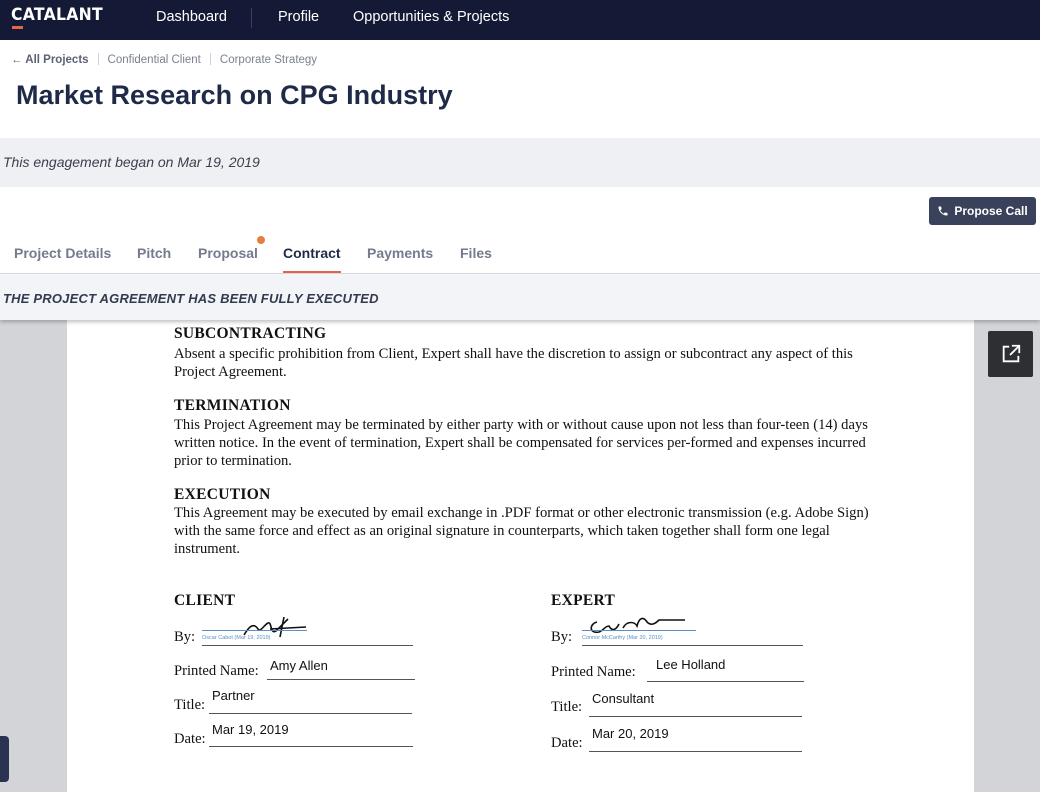 The width and height of the screenshot is (1040, 792). I want to click on propose-call-button: Propose Call, so click(982, 211).